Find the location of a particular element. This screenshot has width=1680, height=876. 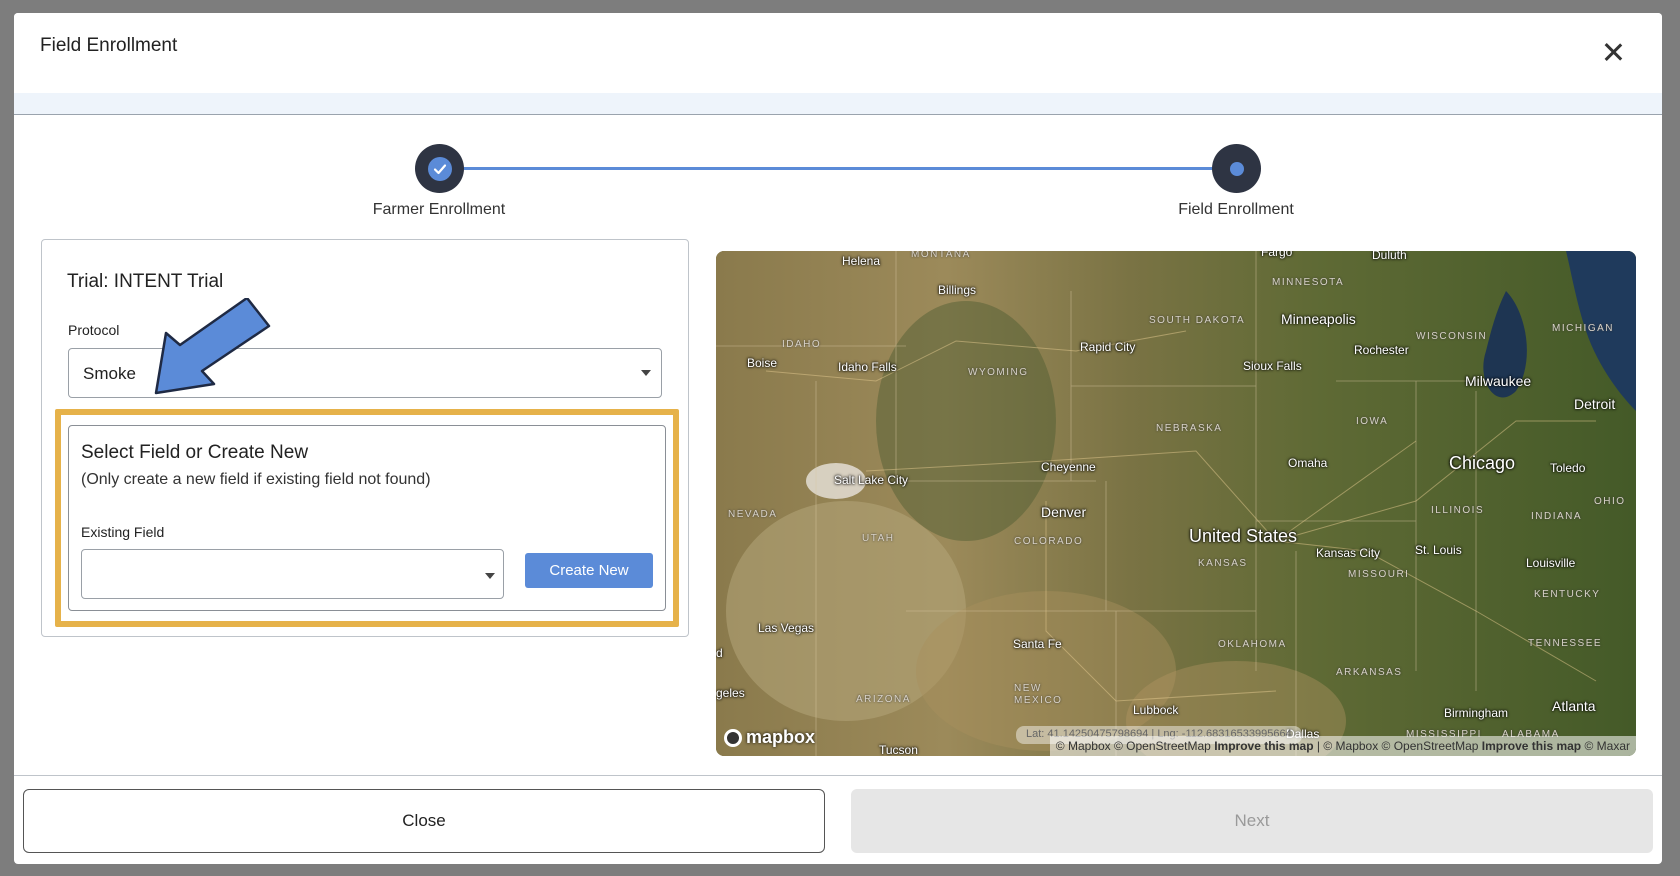

mapbox-logo-text: mapbox is located at coordinates (781, 737).